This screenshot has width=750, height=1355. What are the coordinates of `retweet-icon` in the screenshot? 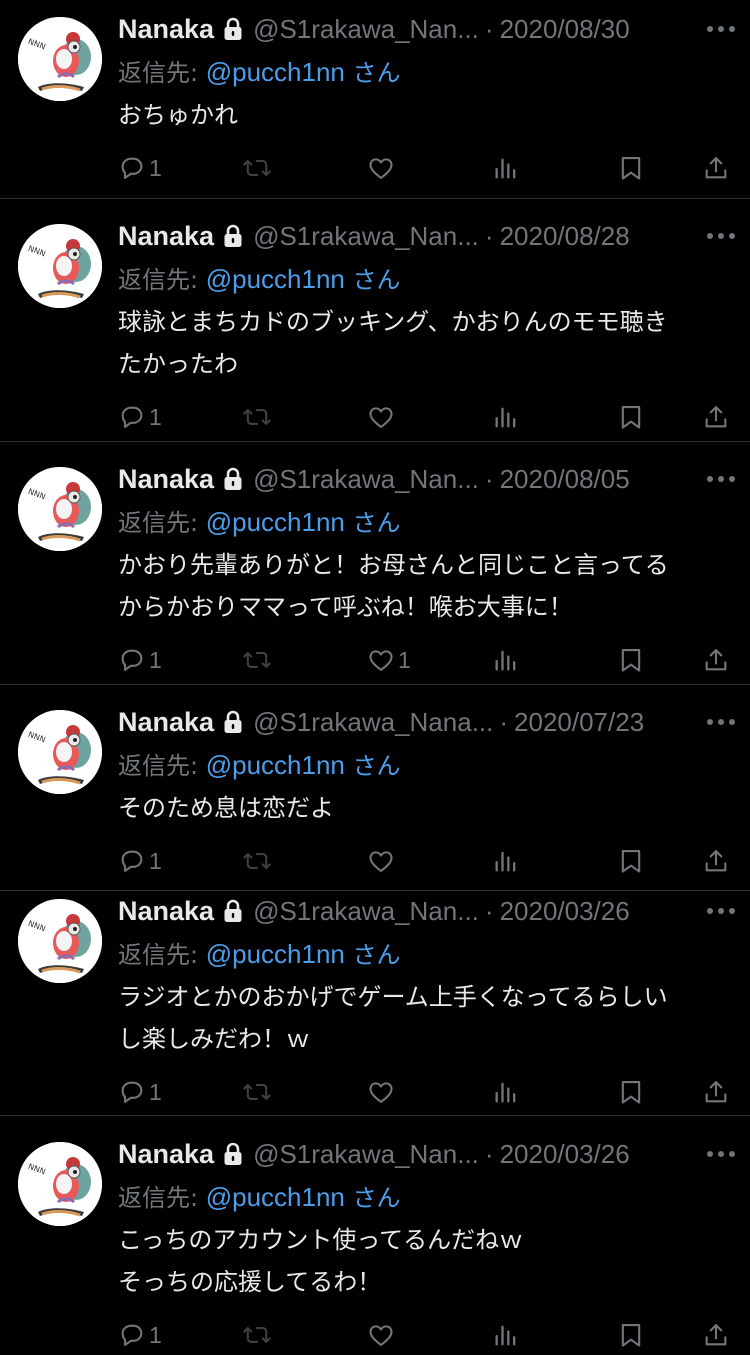 It's located at (257, 861).